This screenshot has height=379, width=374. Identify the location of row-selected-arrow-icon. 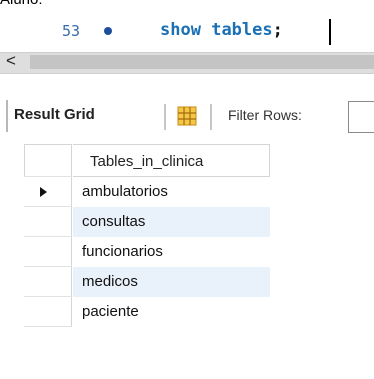
(43, 192).